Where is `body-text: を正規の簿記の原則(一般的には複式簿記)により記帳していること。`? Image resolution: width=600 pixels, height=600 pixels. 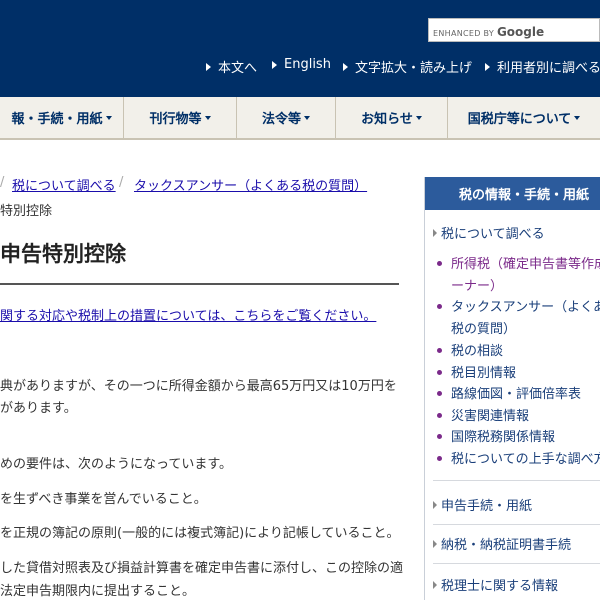
body-text: を正規の簿記の原則(一般的には複式簿記)により記帳していること。 is located at coordinates (200, 533).